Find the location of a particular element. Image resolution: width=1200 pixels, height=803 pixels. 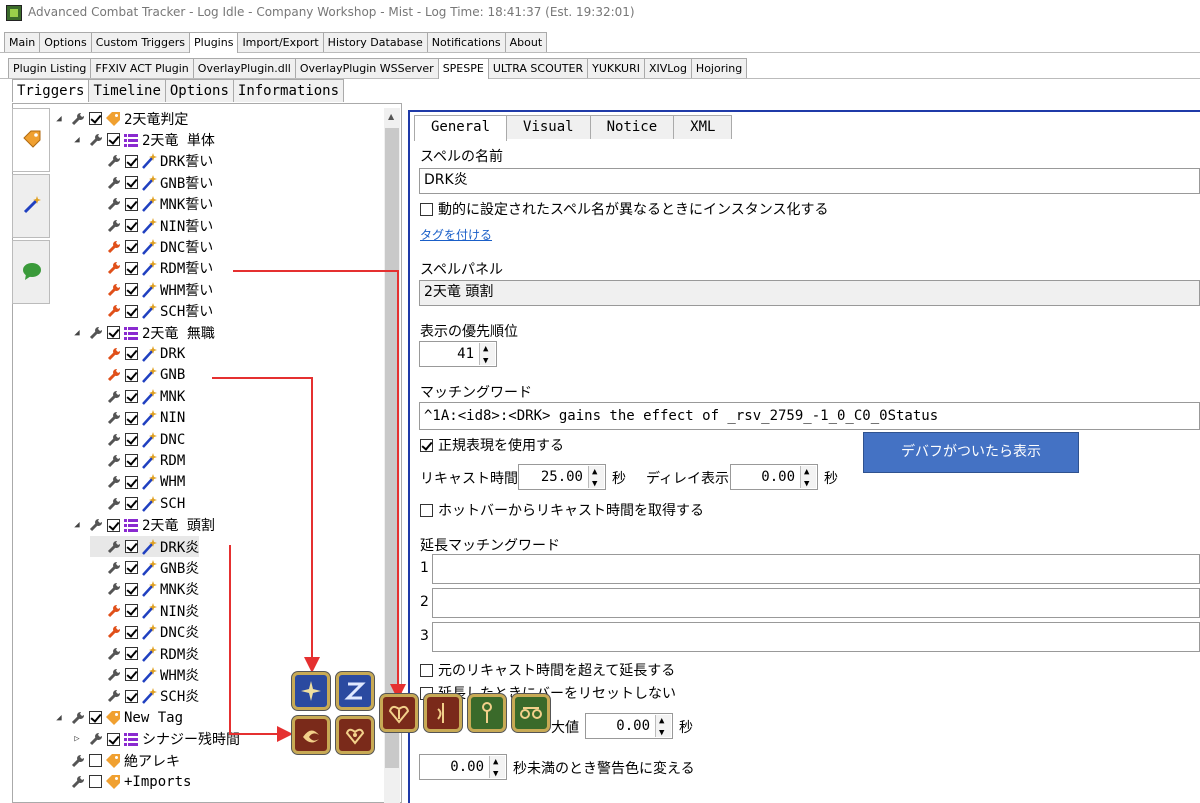

tree-node: WHM is located at coordinates (137, 482).